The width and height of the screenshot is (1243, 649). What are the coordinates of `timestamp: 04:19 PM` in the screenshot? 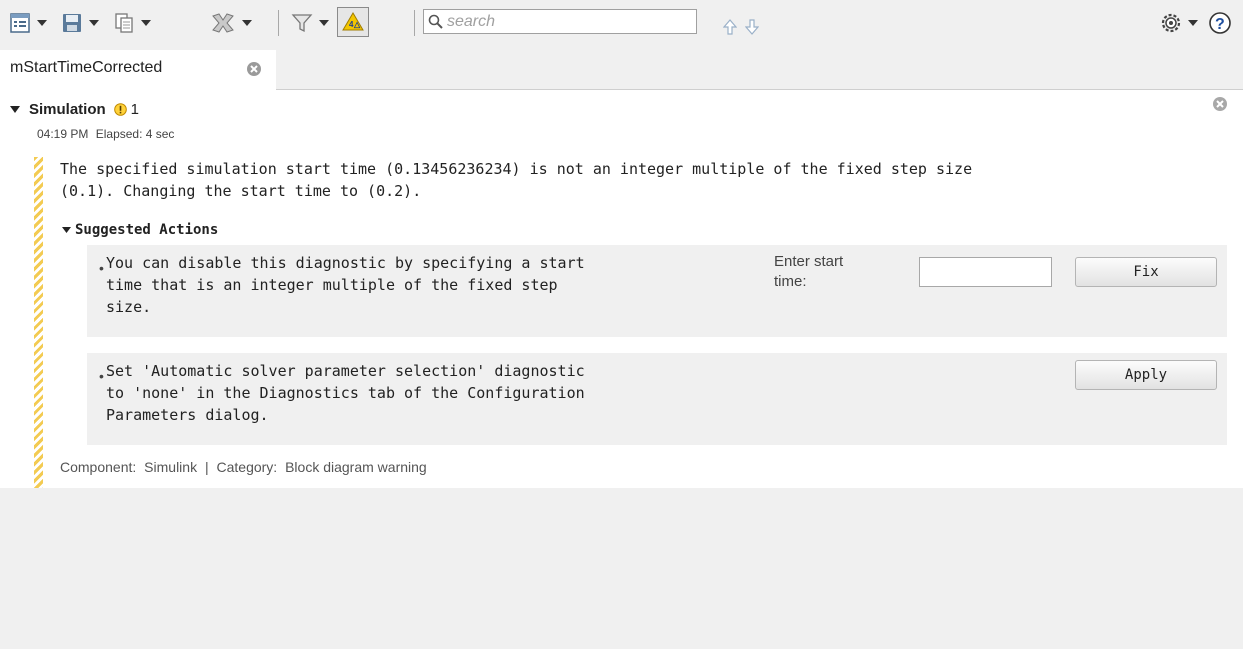 It's located at (63, 134).